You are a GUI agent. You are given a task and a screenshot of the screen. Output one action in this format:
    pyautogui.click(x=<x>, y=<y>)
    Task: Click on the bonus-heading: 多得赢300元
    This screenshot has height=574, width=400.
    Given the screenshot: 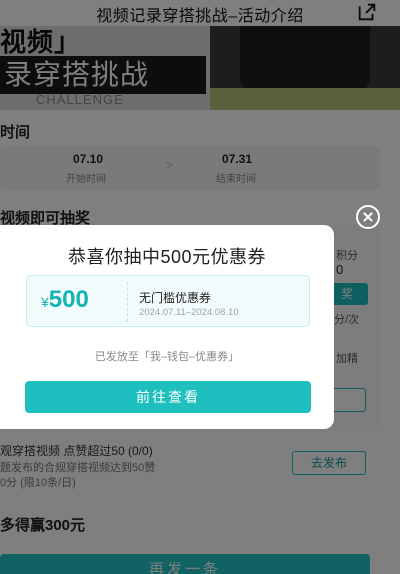 What is the action you would take?
    pyautogui.click(x=43, y=525)
    